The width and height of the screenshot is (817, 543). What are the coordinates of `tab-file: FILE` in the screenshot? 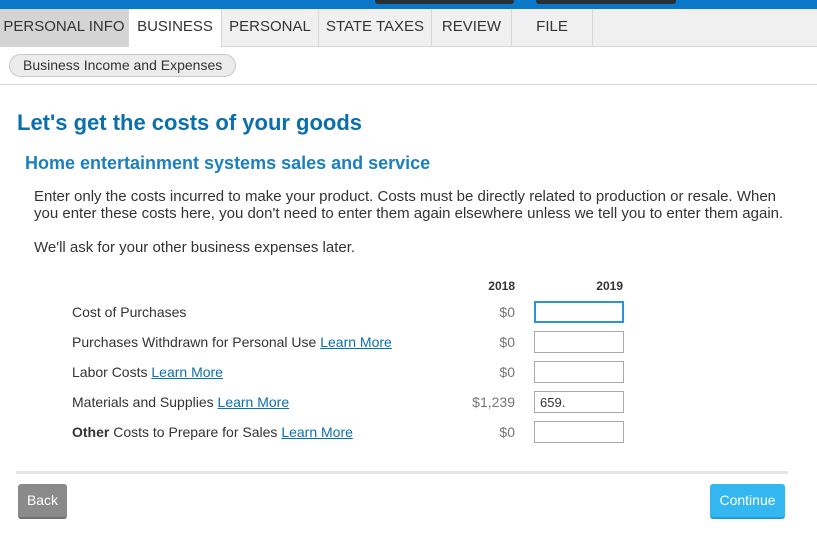 It's located at (552, 27).